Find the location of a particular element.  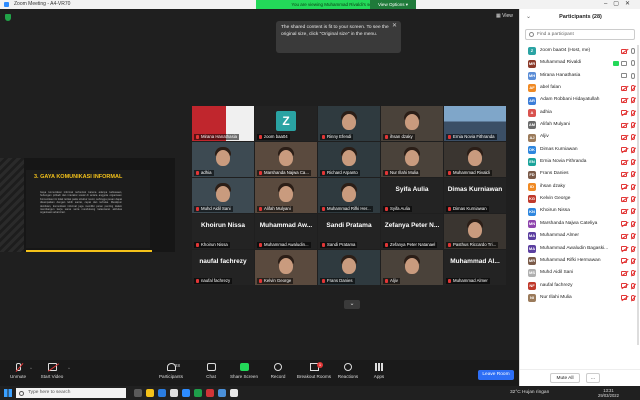

chrome-icon is located at coordinates (234, 393).